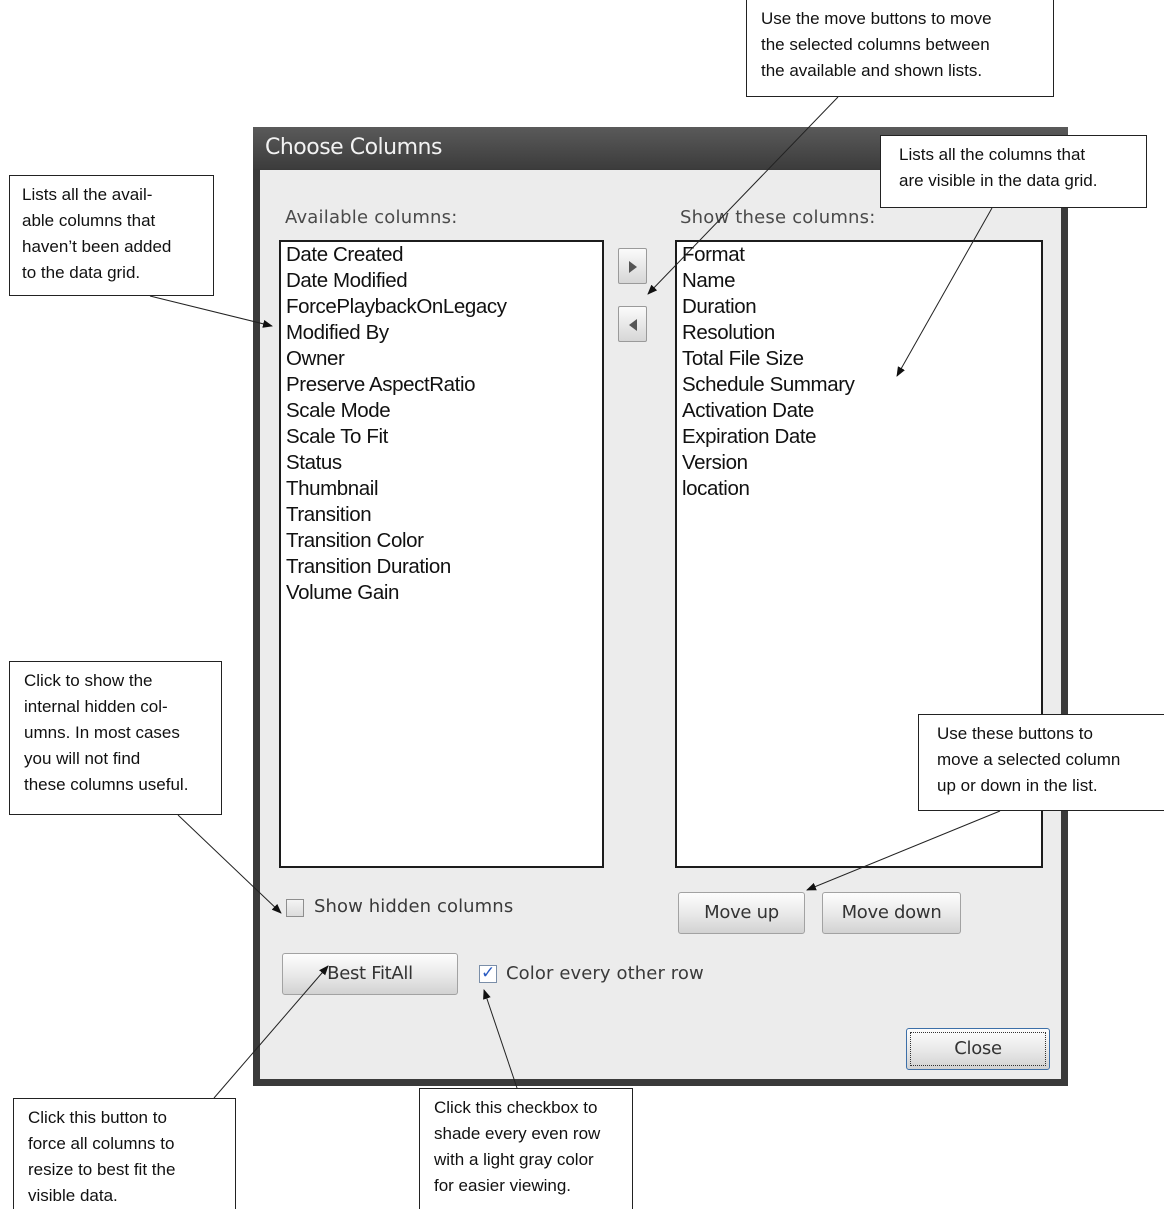 This screenshot has height=1209, width=1164. What do you see at coordinates (89, 220) in the screenshot?
I see `callout-line: able columns that` at bounding box center [89, 220].